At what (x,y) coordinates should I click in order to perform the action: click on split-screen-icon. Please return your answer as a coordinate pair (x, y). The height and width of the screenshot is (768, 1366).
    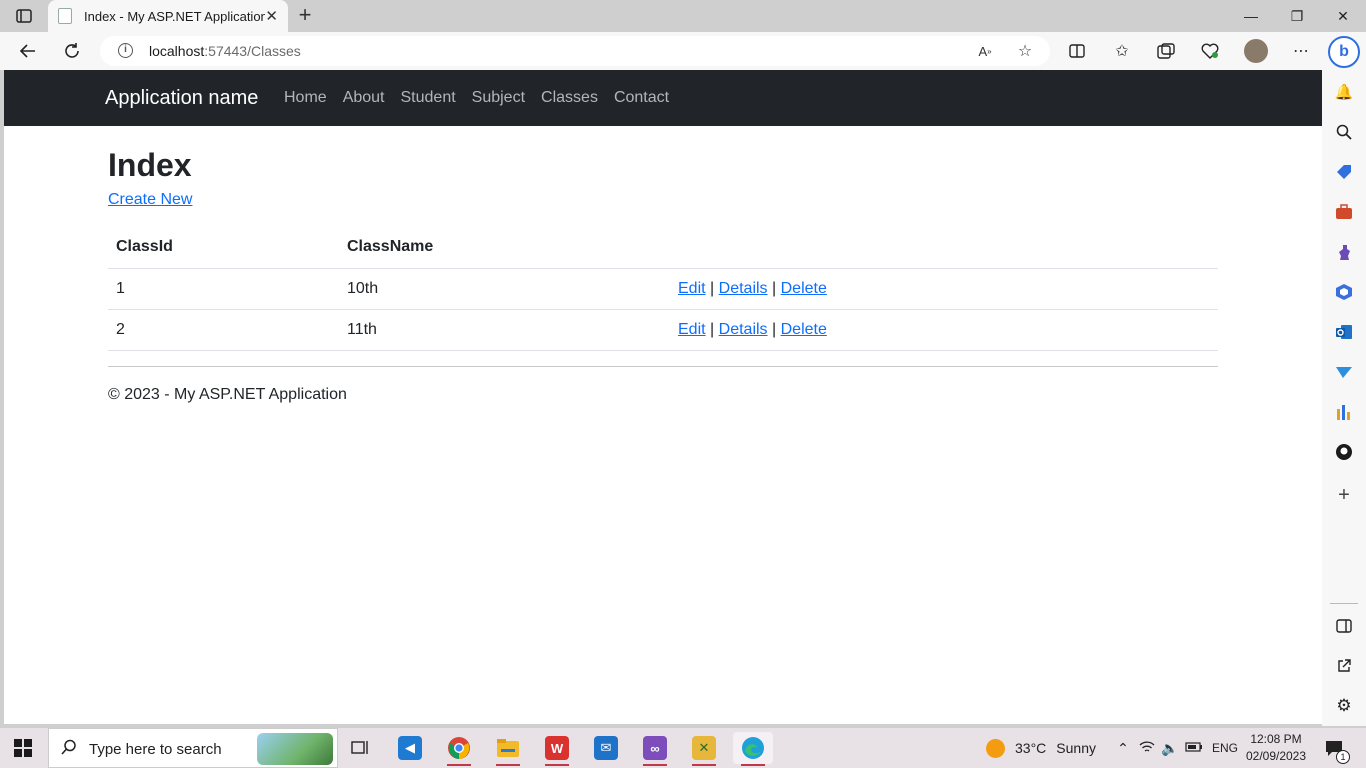
    Looking at the image, I should click on (1077, 51).